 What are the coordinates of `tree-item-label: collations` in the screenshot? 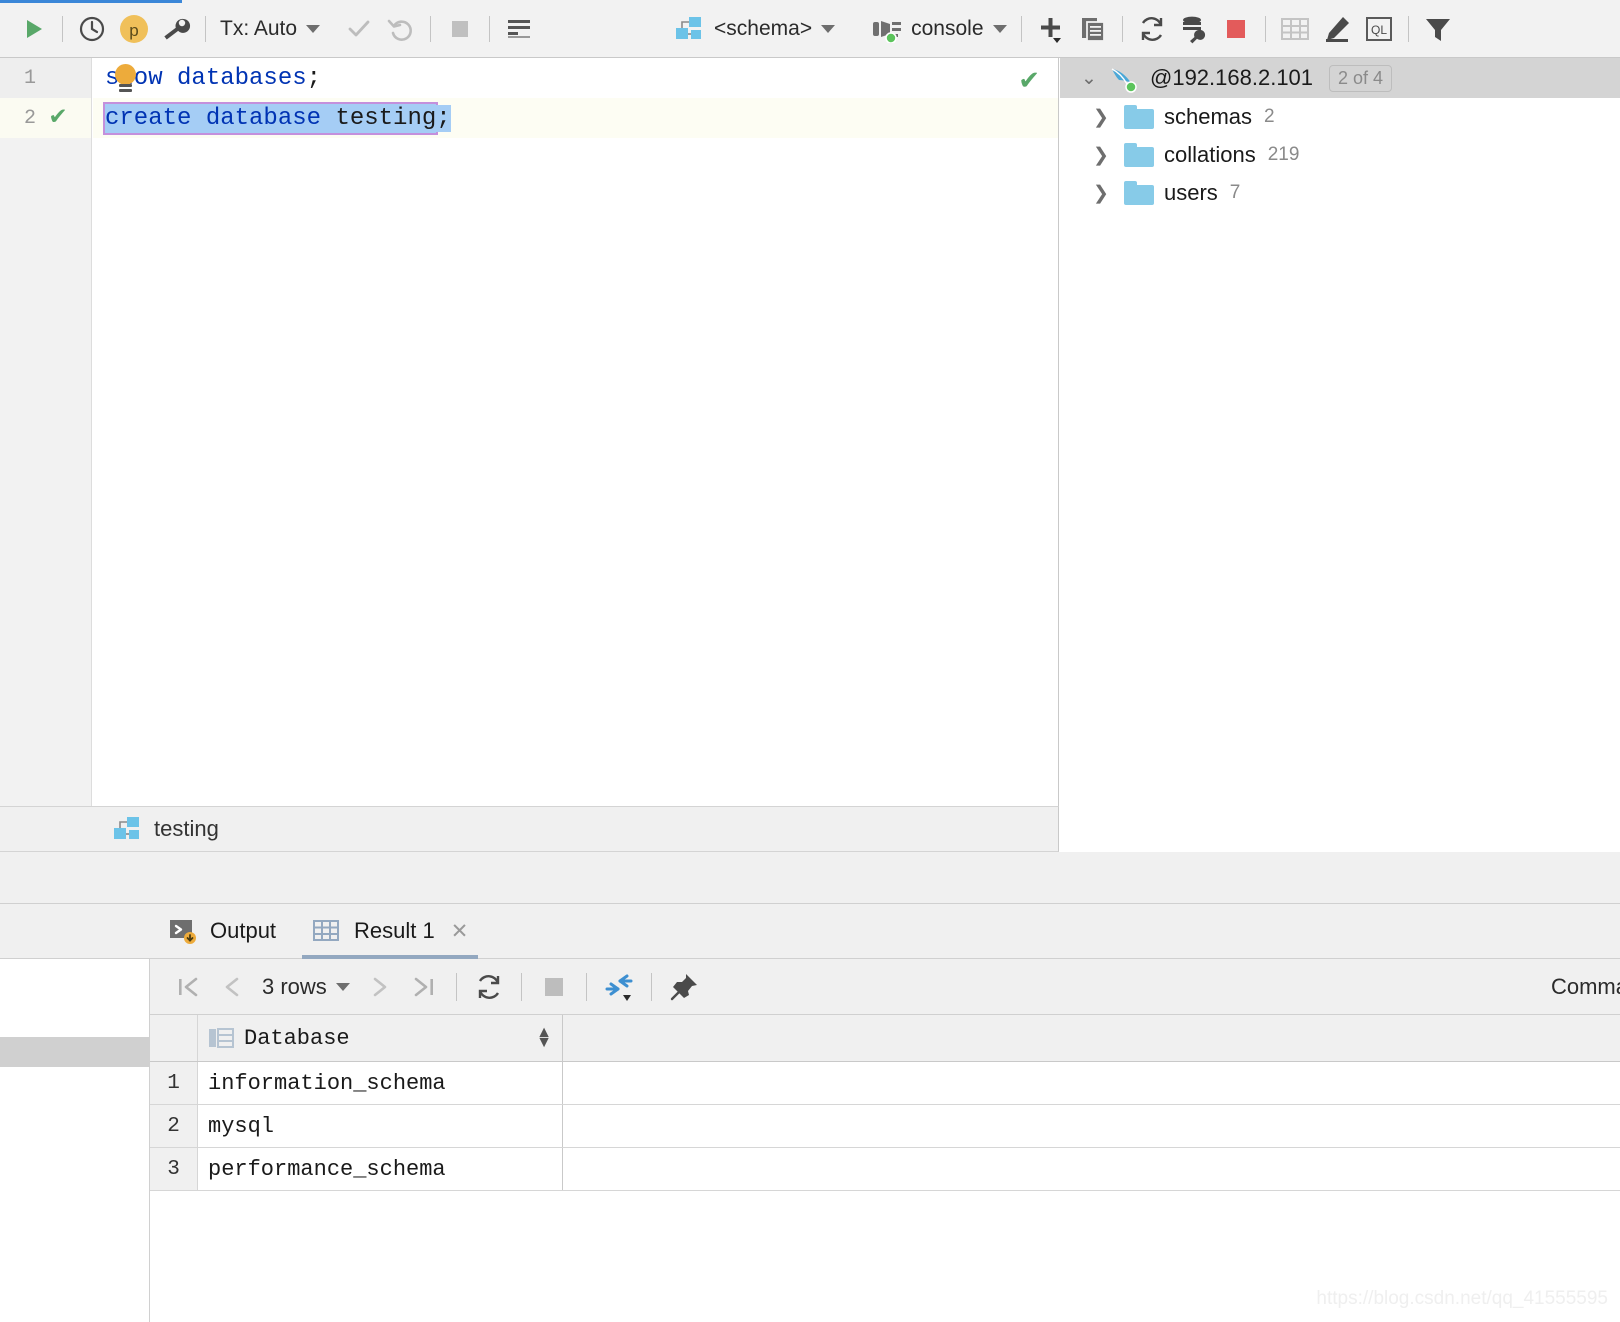 It's located at (1210, 154).